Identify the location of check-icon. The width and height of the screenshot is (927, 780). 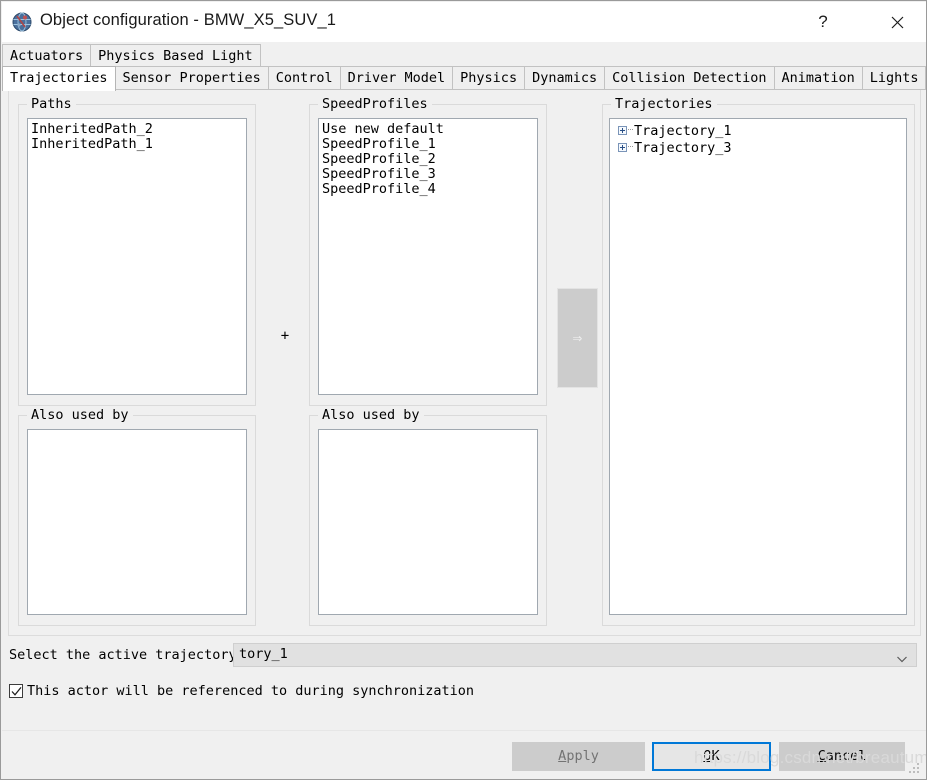
(16, 691).